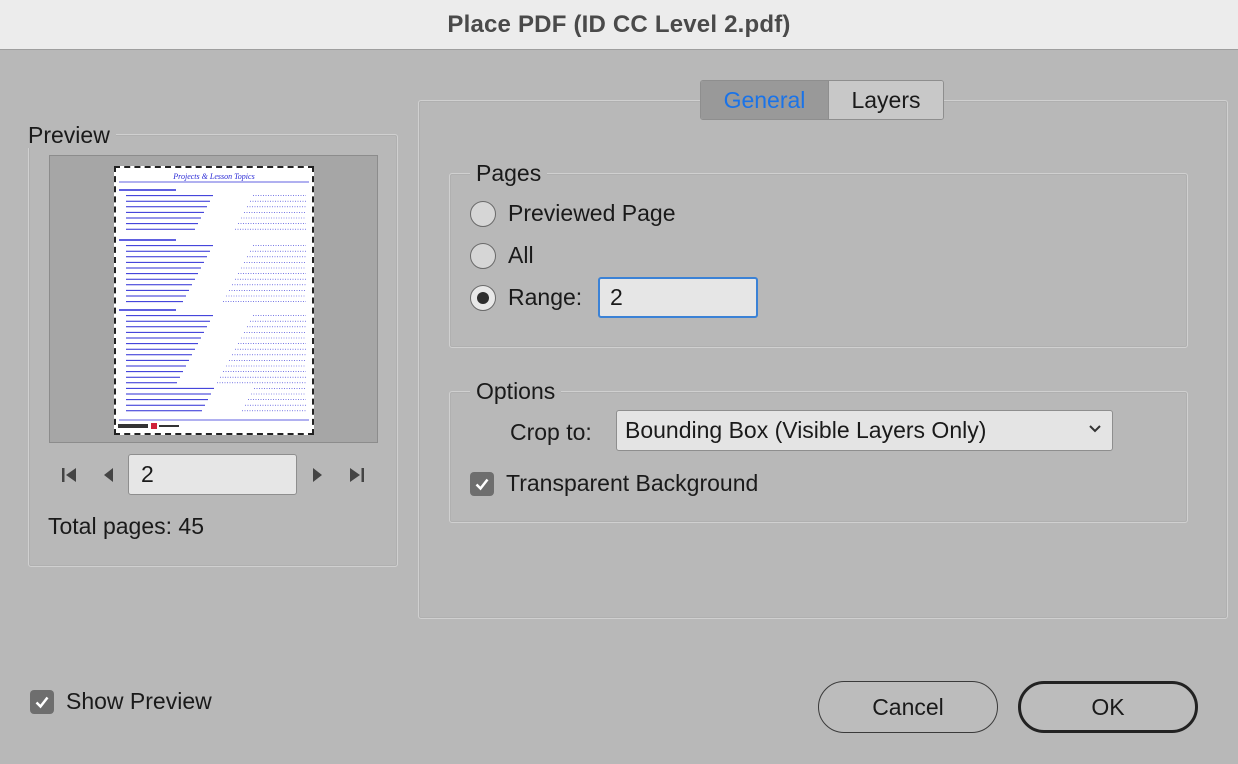  What do you see at coordinates (545, 297) in the screenshot?
I see `radio-label: Range:` at bounding box center [545, 297].